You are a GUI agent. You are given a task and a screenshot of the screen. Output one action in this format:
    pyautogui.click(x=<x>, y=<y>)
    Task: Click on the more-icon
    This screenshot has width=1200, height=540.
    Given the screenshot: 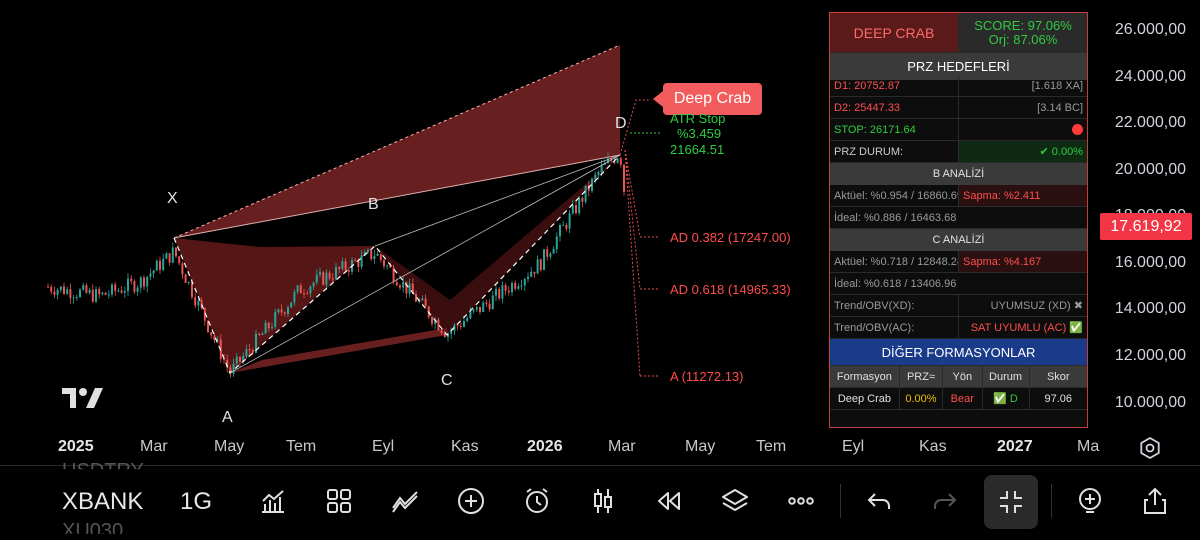 What is the action you would take?
    pyautogui.click(x=801, y=501)
    